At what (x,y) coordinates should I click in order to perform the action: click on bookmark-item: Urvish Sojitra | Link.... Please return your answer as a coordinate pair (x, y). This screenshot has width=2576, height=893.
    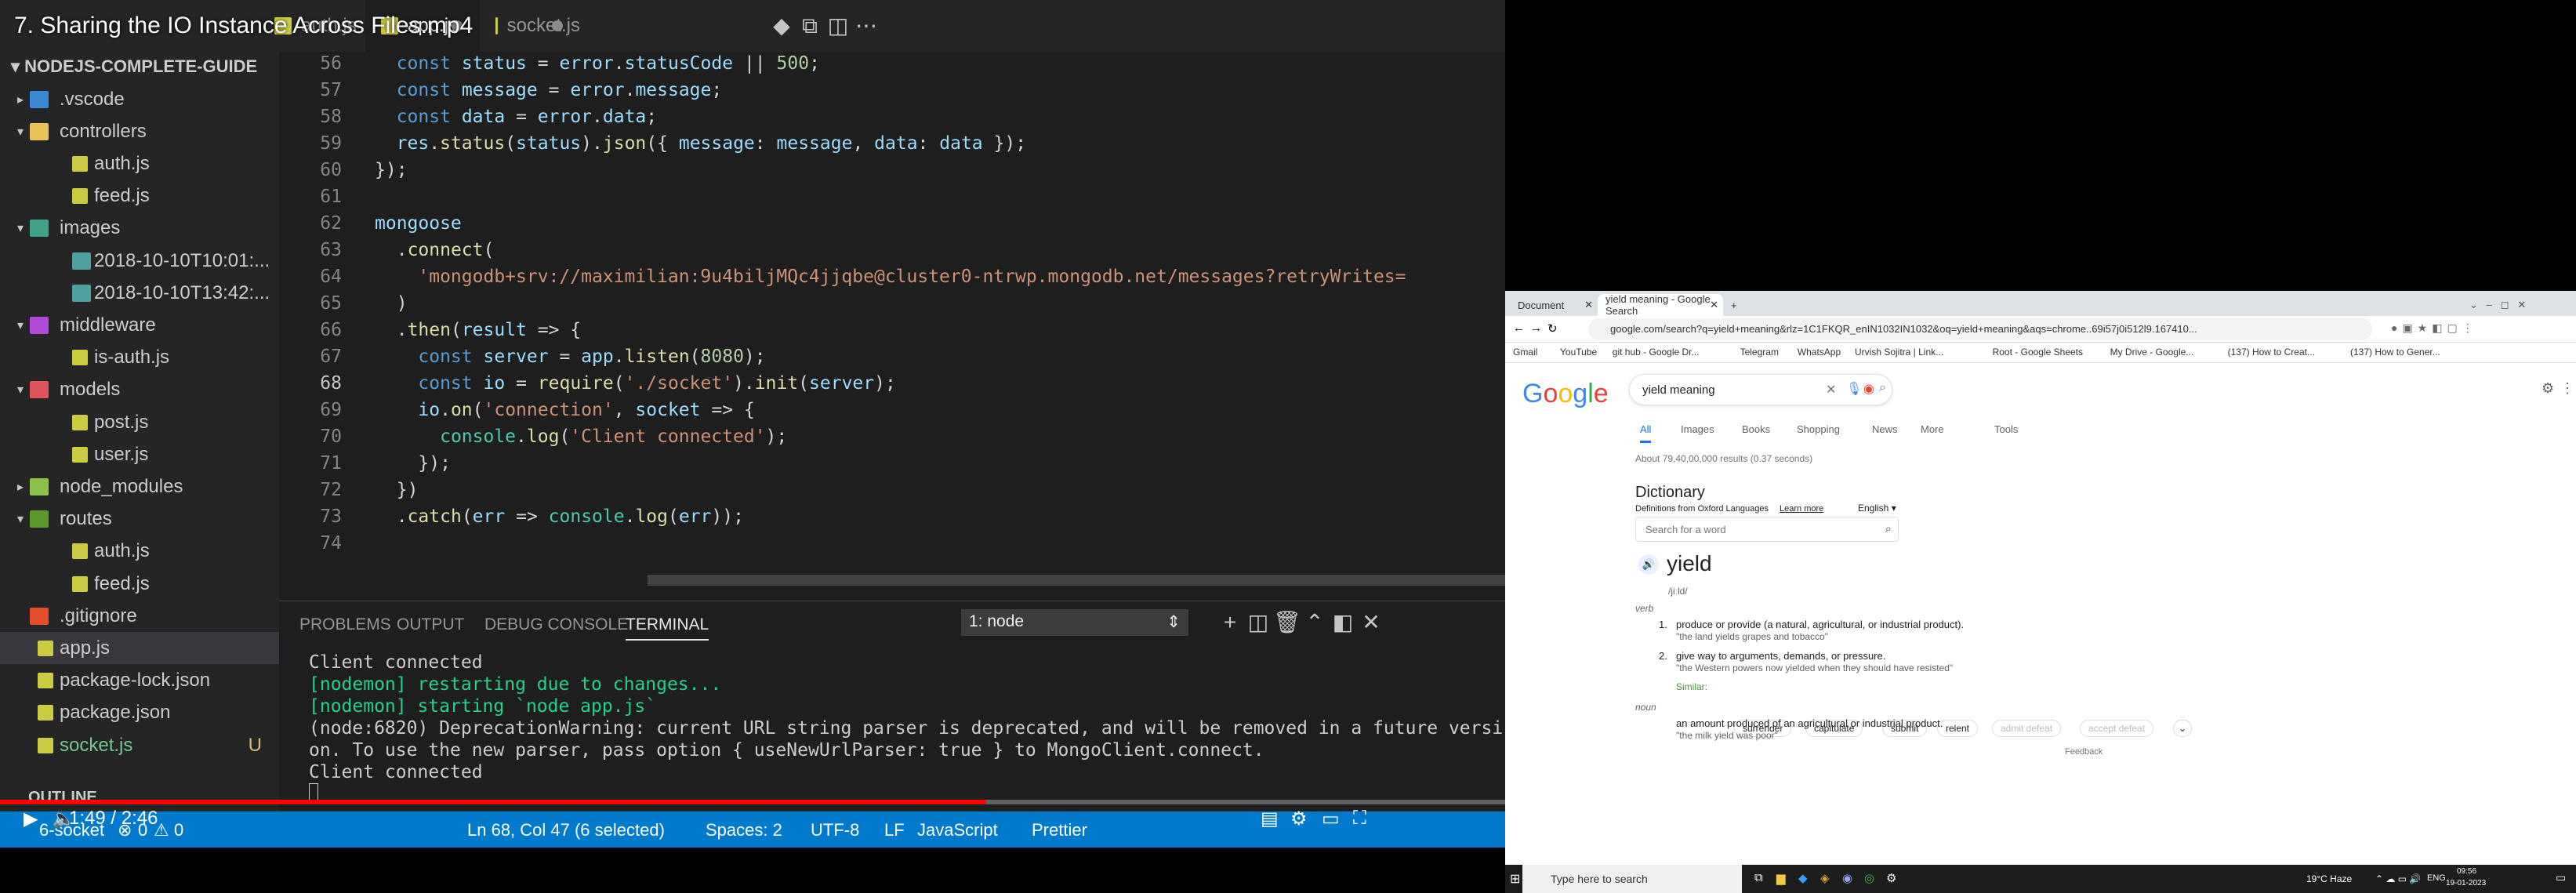
    Looking at the image, I should click on (1899, 352).